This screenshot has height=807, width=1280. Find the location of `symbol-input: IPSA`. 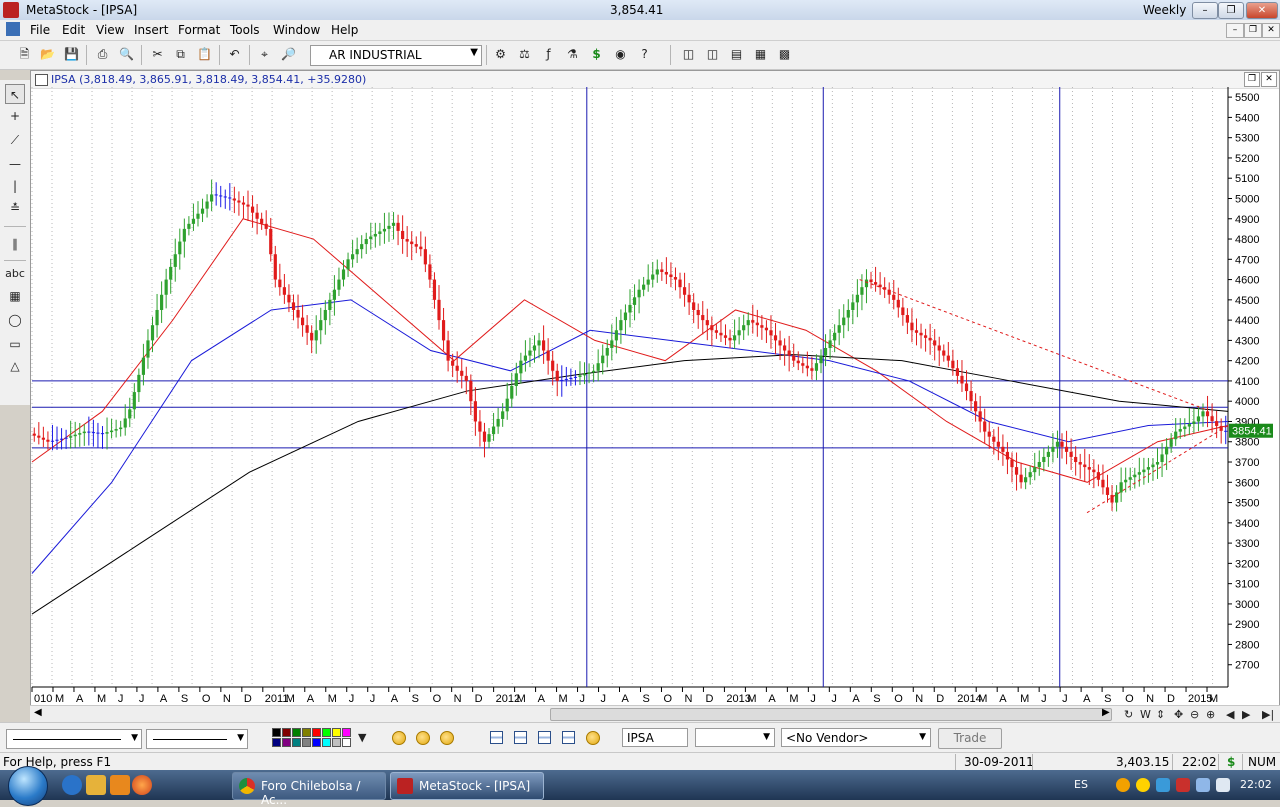

symbol-input: IPSA is located at coordinates (655, 737).